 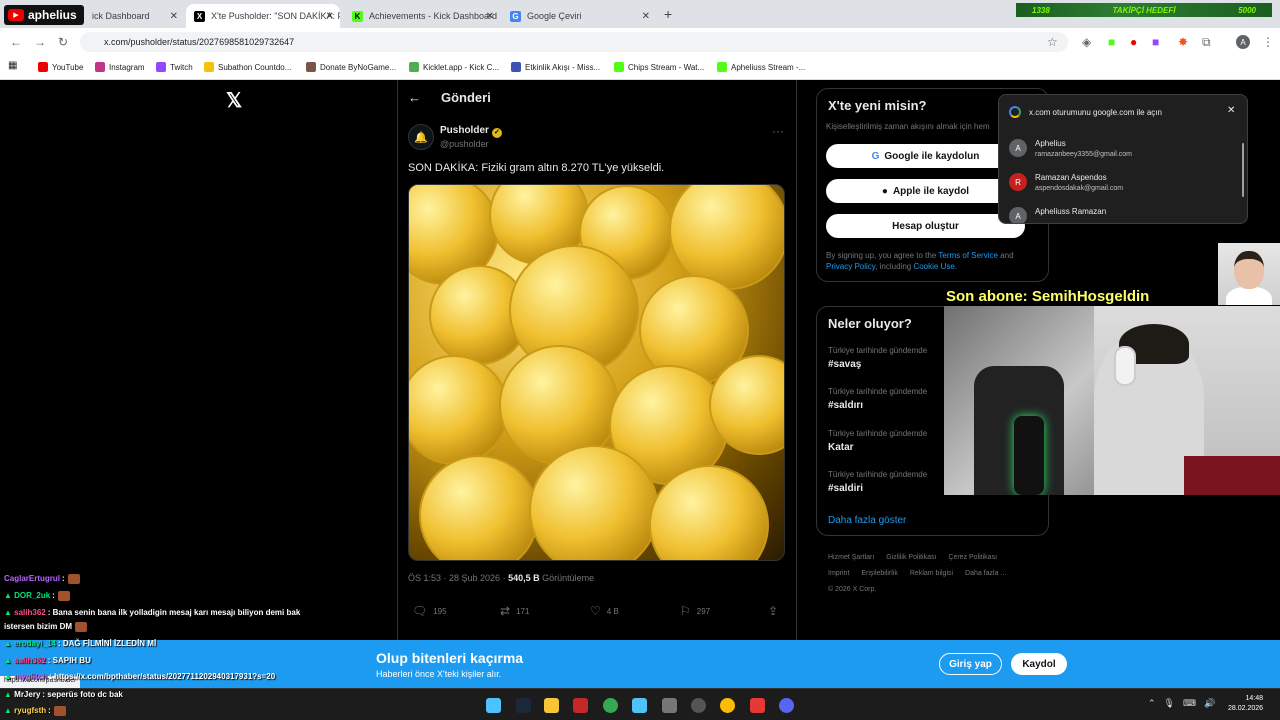 What do you see at coordinates (1039, 664) in the screenshot?
I see `signup-button: Kaydol` at bounding box center [1039, 664].